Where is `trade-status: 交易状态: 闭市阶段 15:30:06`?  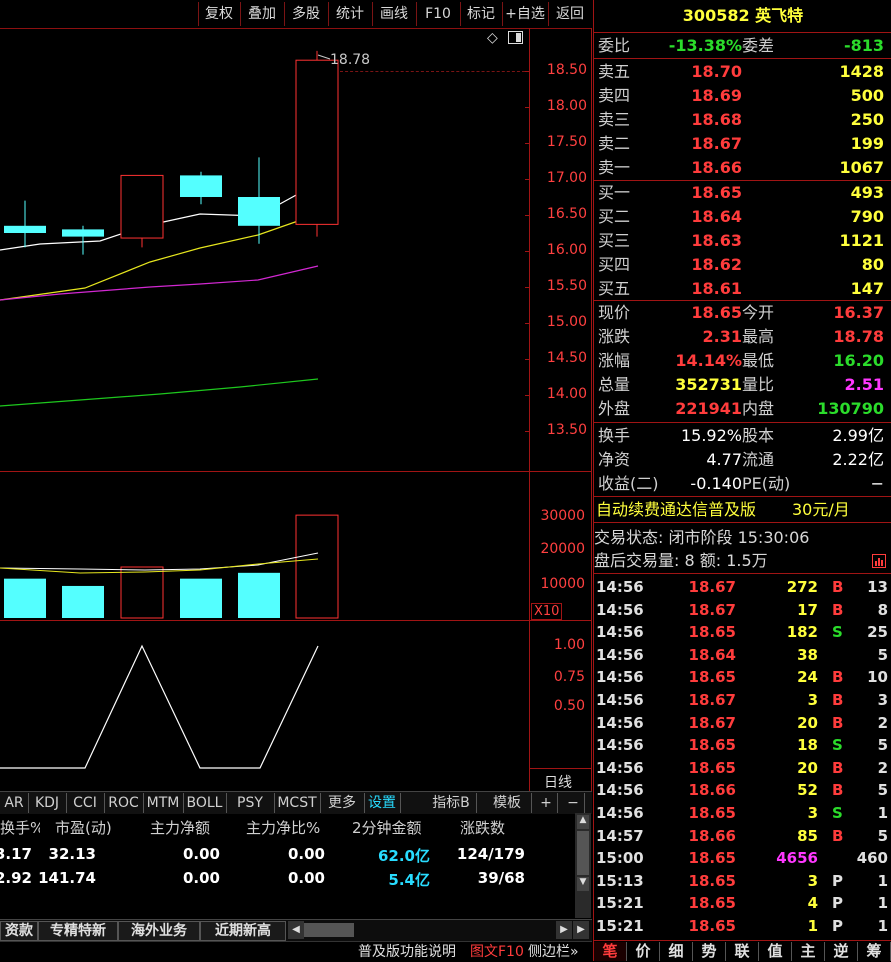
trade-status: 交易状态: 闭市阶段 15:30:06 is located at coordinates (702, 537).